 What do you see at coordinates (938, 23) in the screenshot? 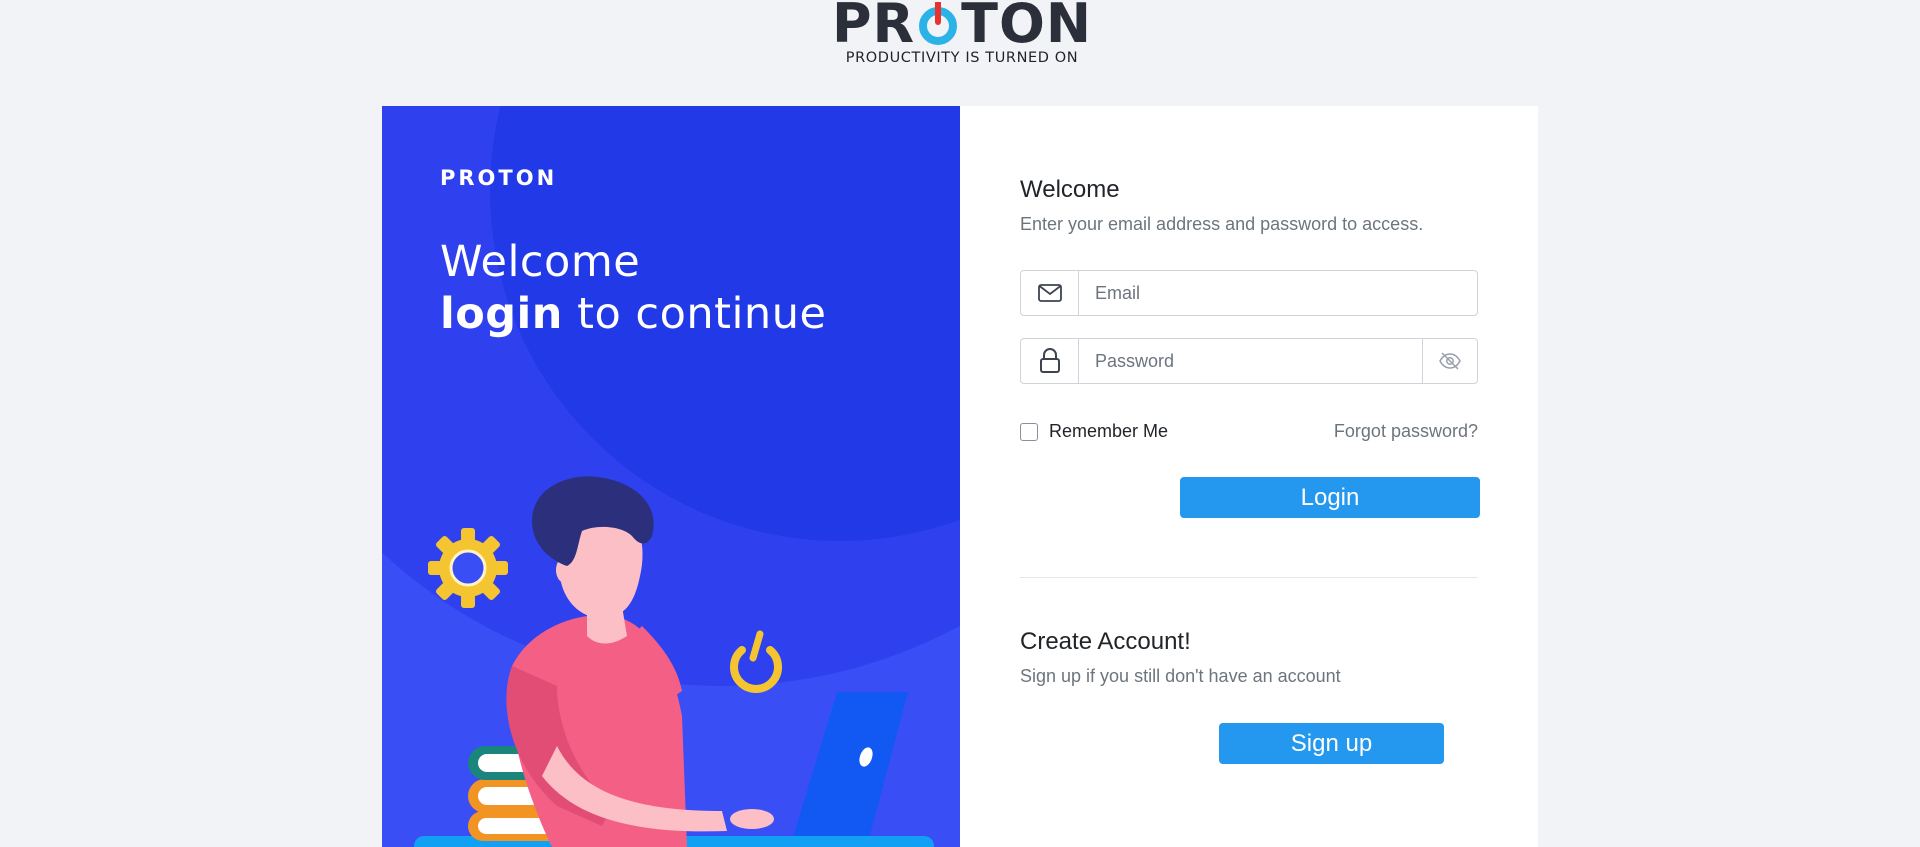
I see `power-o-icon` at bounding box center [938, 23].